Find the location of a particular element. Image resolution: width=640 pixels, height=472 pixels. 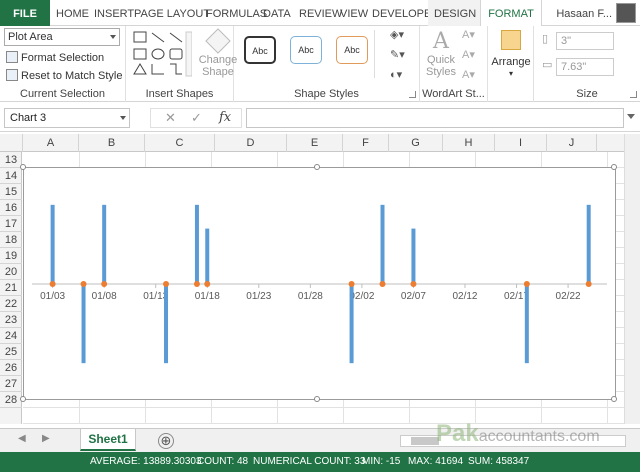

column-header: F is located at coordinates (366, 143).